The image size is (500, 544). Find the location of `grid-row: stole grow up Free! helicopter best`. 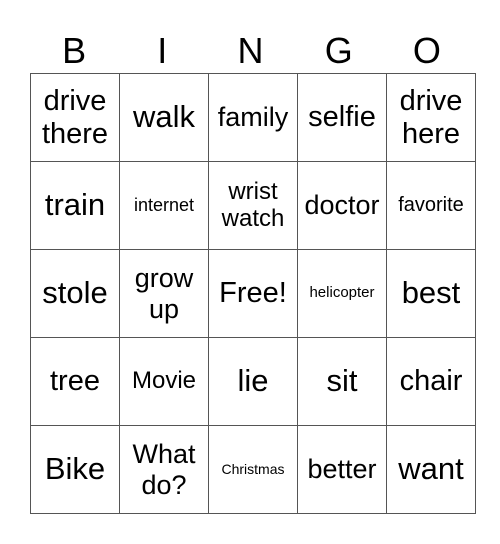

grid-row: stole grow up Free! helicopter best is located at coordinates (253, 293).